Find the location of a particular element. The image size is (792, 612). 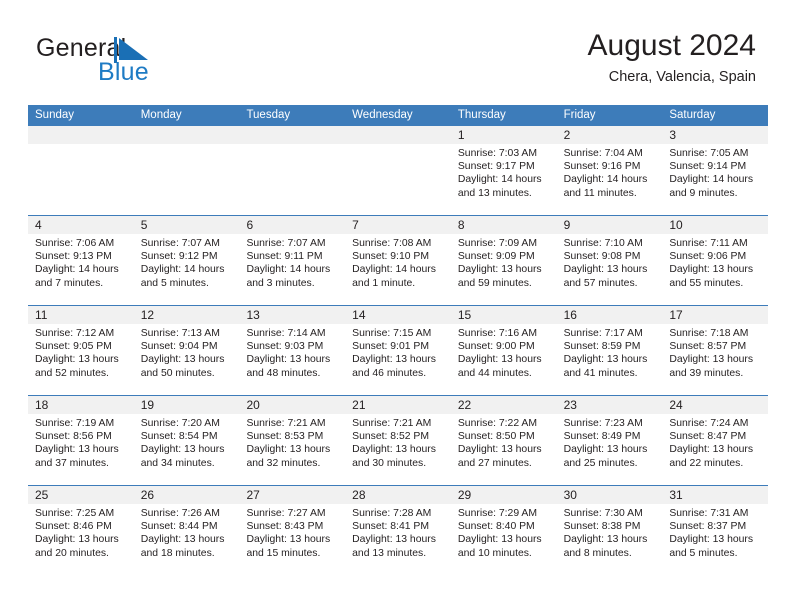

sunset-time: Sunset: 9:14 PM is located at coordinates (708, 167).